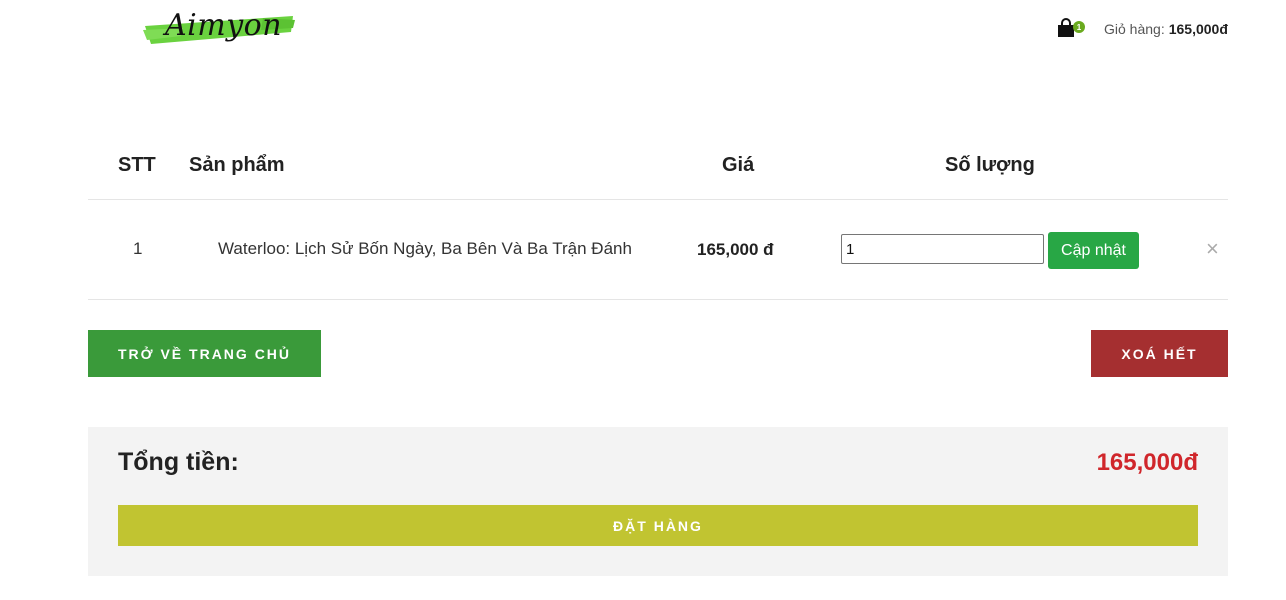 This screenshot has height=600, width=1286. Describe the element at coordinates (942, 249) in the screenshot. I see `quantity-input` at that location.